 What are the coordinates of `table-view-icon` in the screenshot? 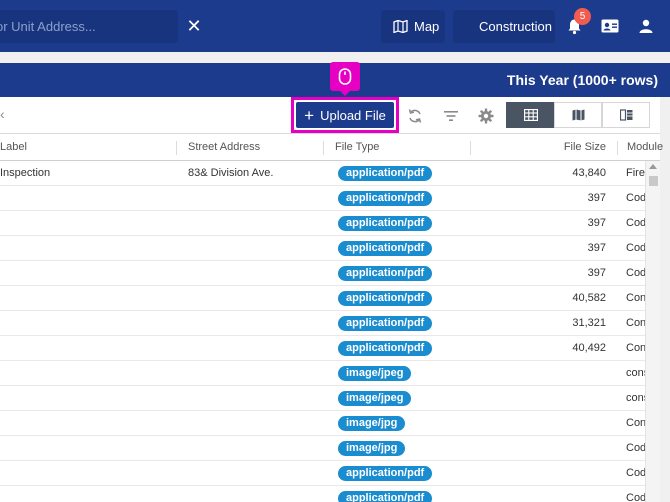 It's located at (531, 115).